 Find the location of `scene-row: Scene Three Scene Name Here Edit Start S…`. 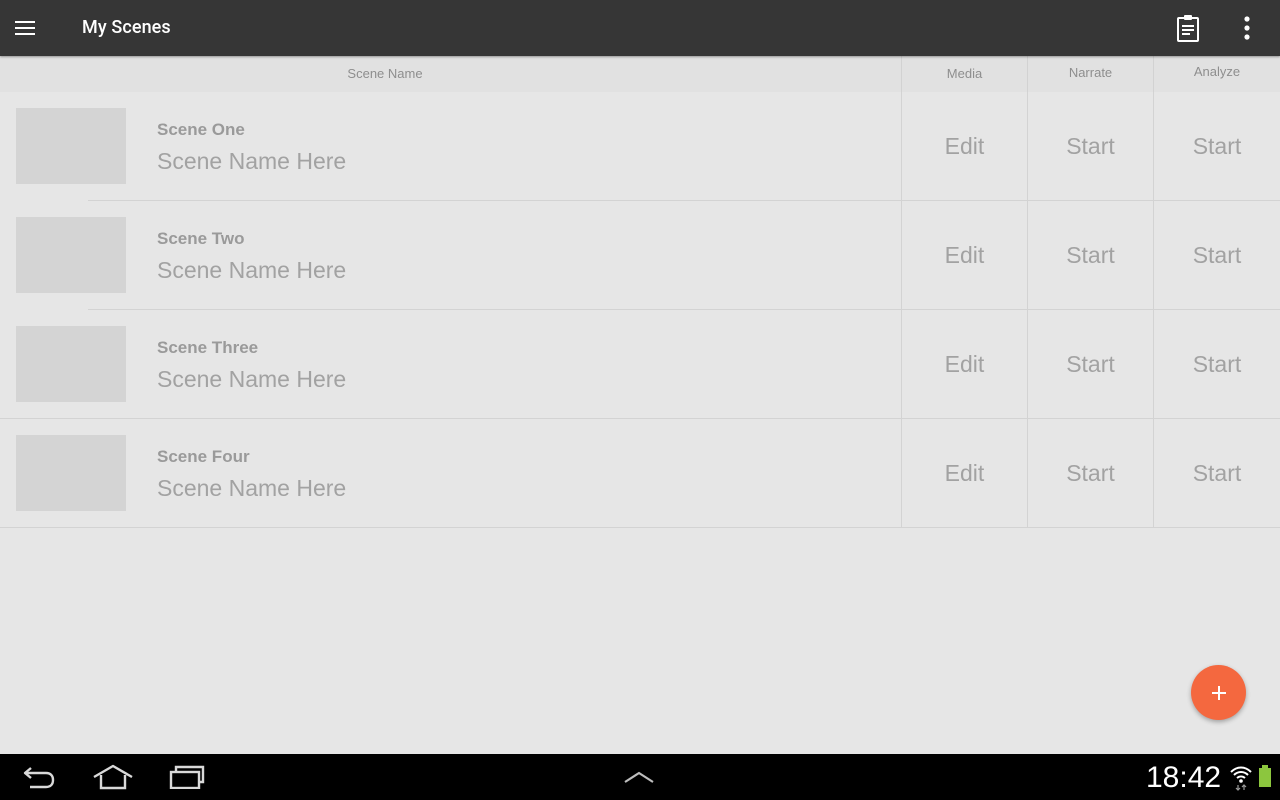

scene-row: Scene Three Scene Name Here Edit Start S… is located at coordinates (640, 364).